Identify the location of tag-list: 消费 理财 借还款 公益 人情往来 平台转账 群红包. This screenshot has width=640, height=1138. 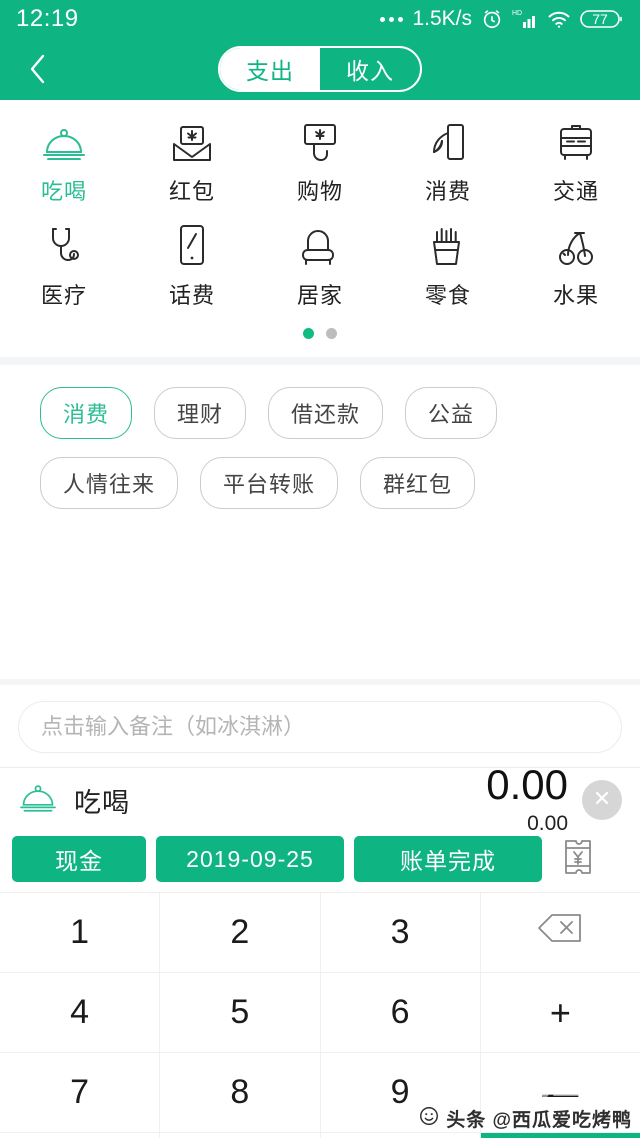
(320, 437).